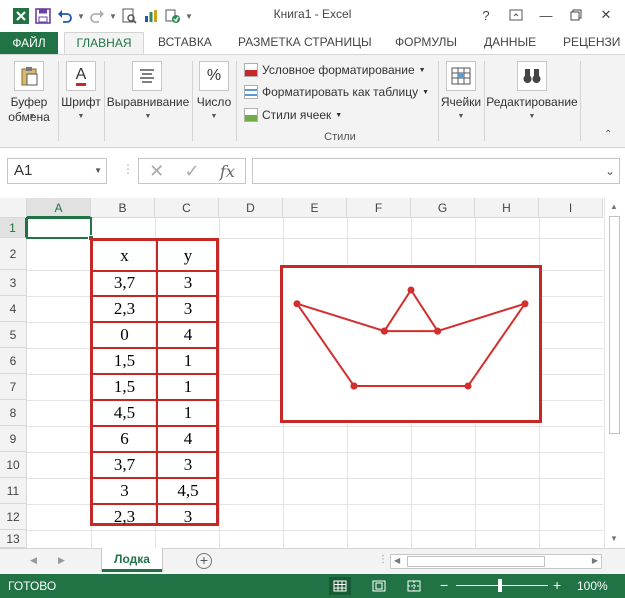  Describe the element at coordinates (60, 229) in the screenshot. I see `active-cell-a1` at that location.